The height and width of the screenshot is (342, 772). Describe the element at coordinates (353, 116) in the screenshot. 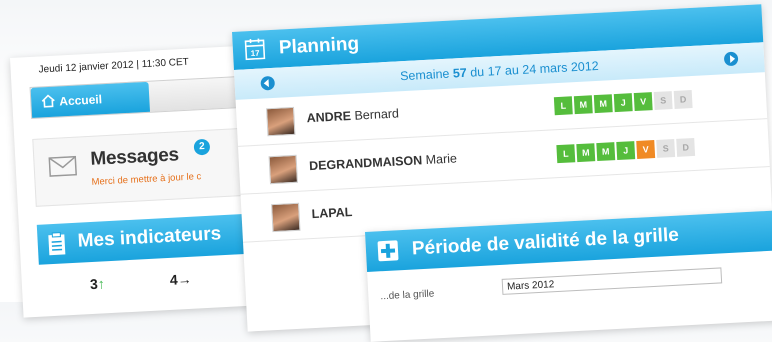

I see `employee-name: ANDRE Bernard` at that location.